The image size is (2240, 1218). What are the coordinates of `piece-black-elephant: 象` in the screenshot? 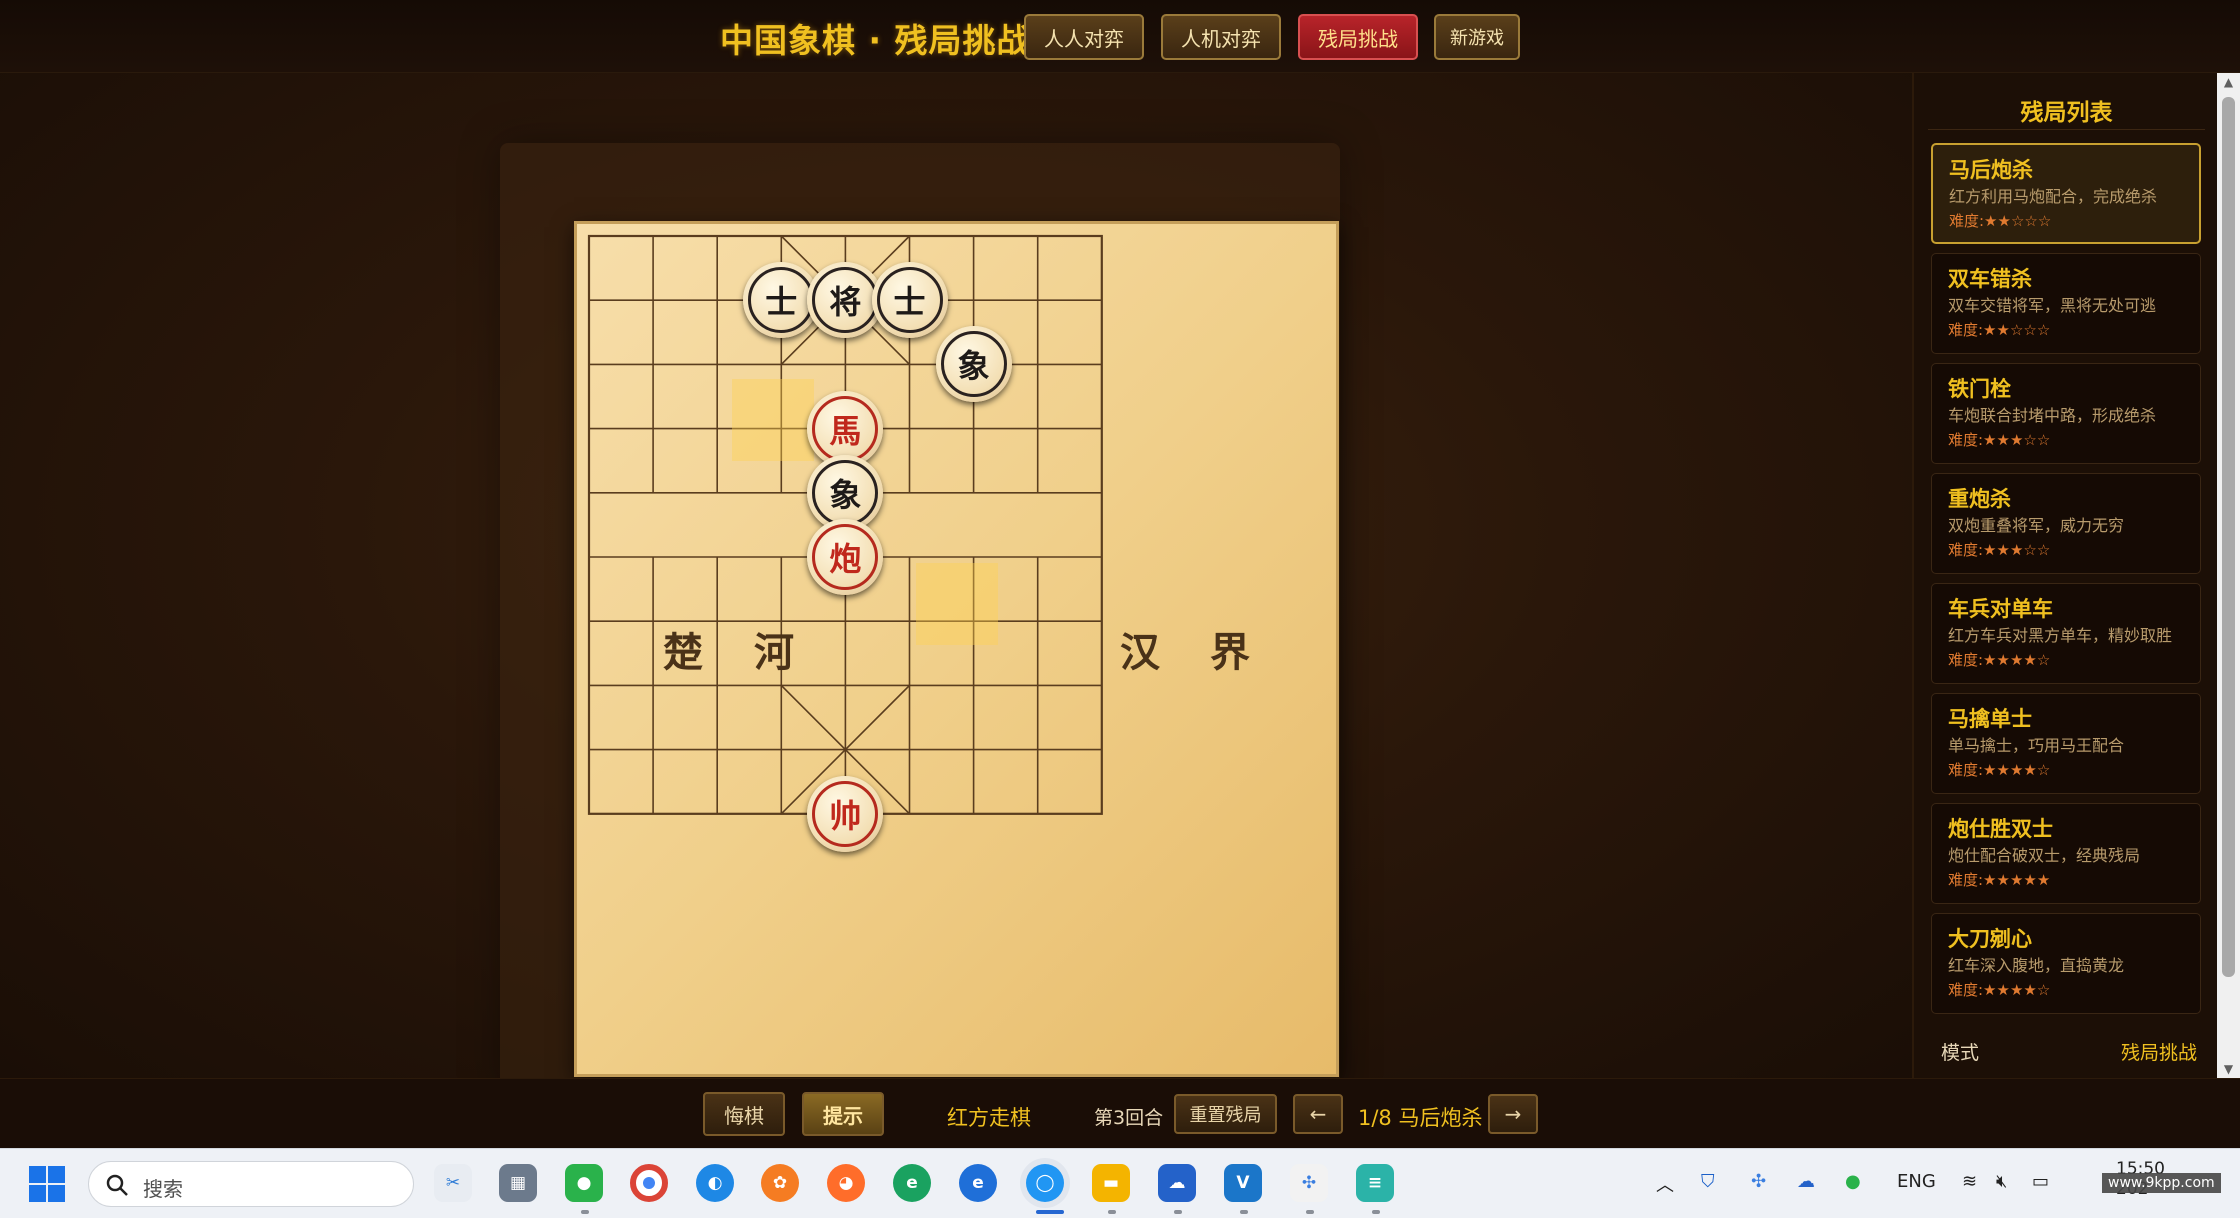 It's located at (973, 364).